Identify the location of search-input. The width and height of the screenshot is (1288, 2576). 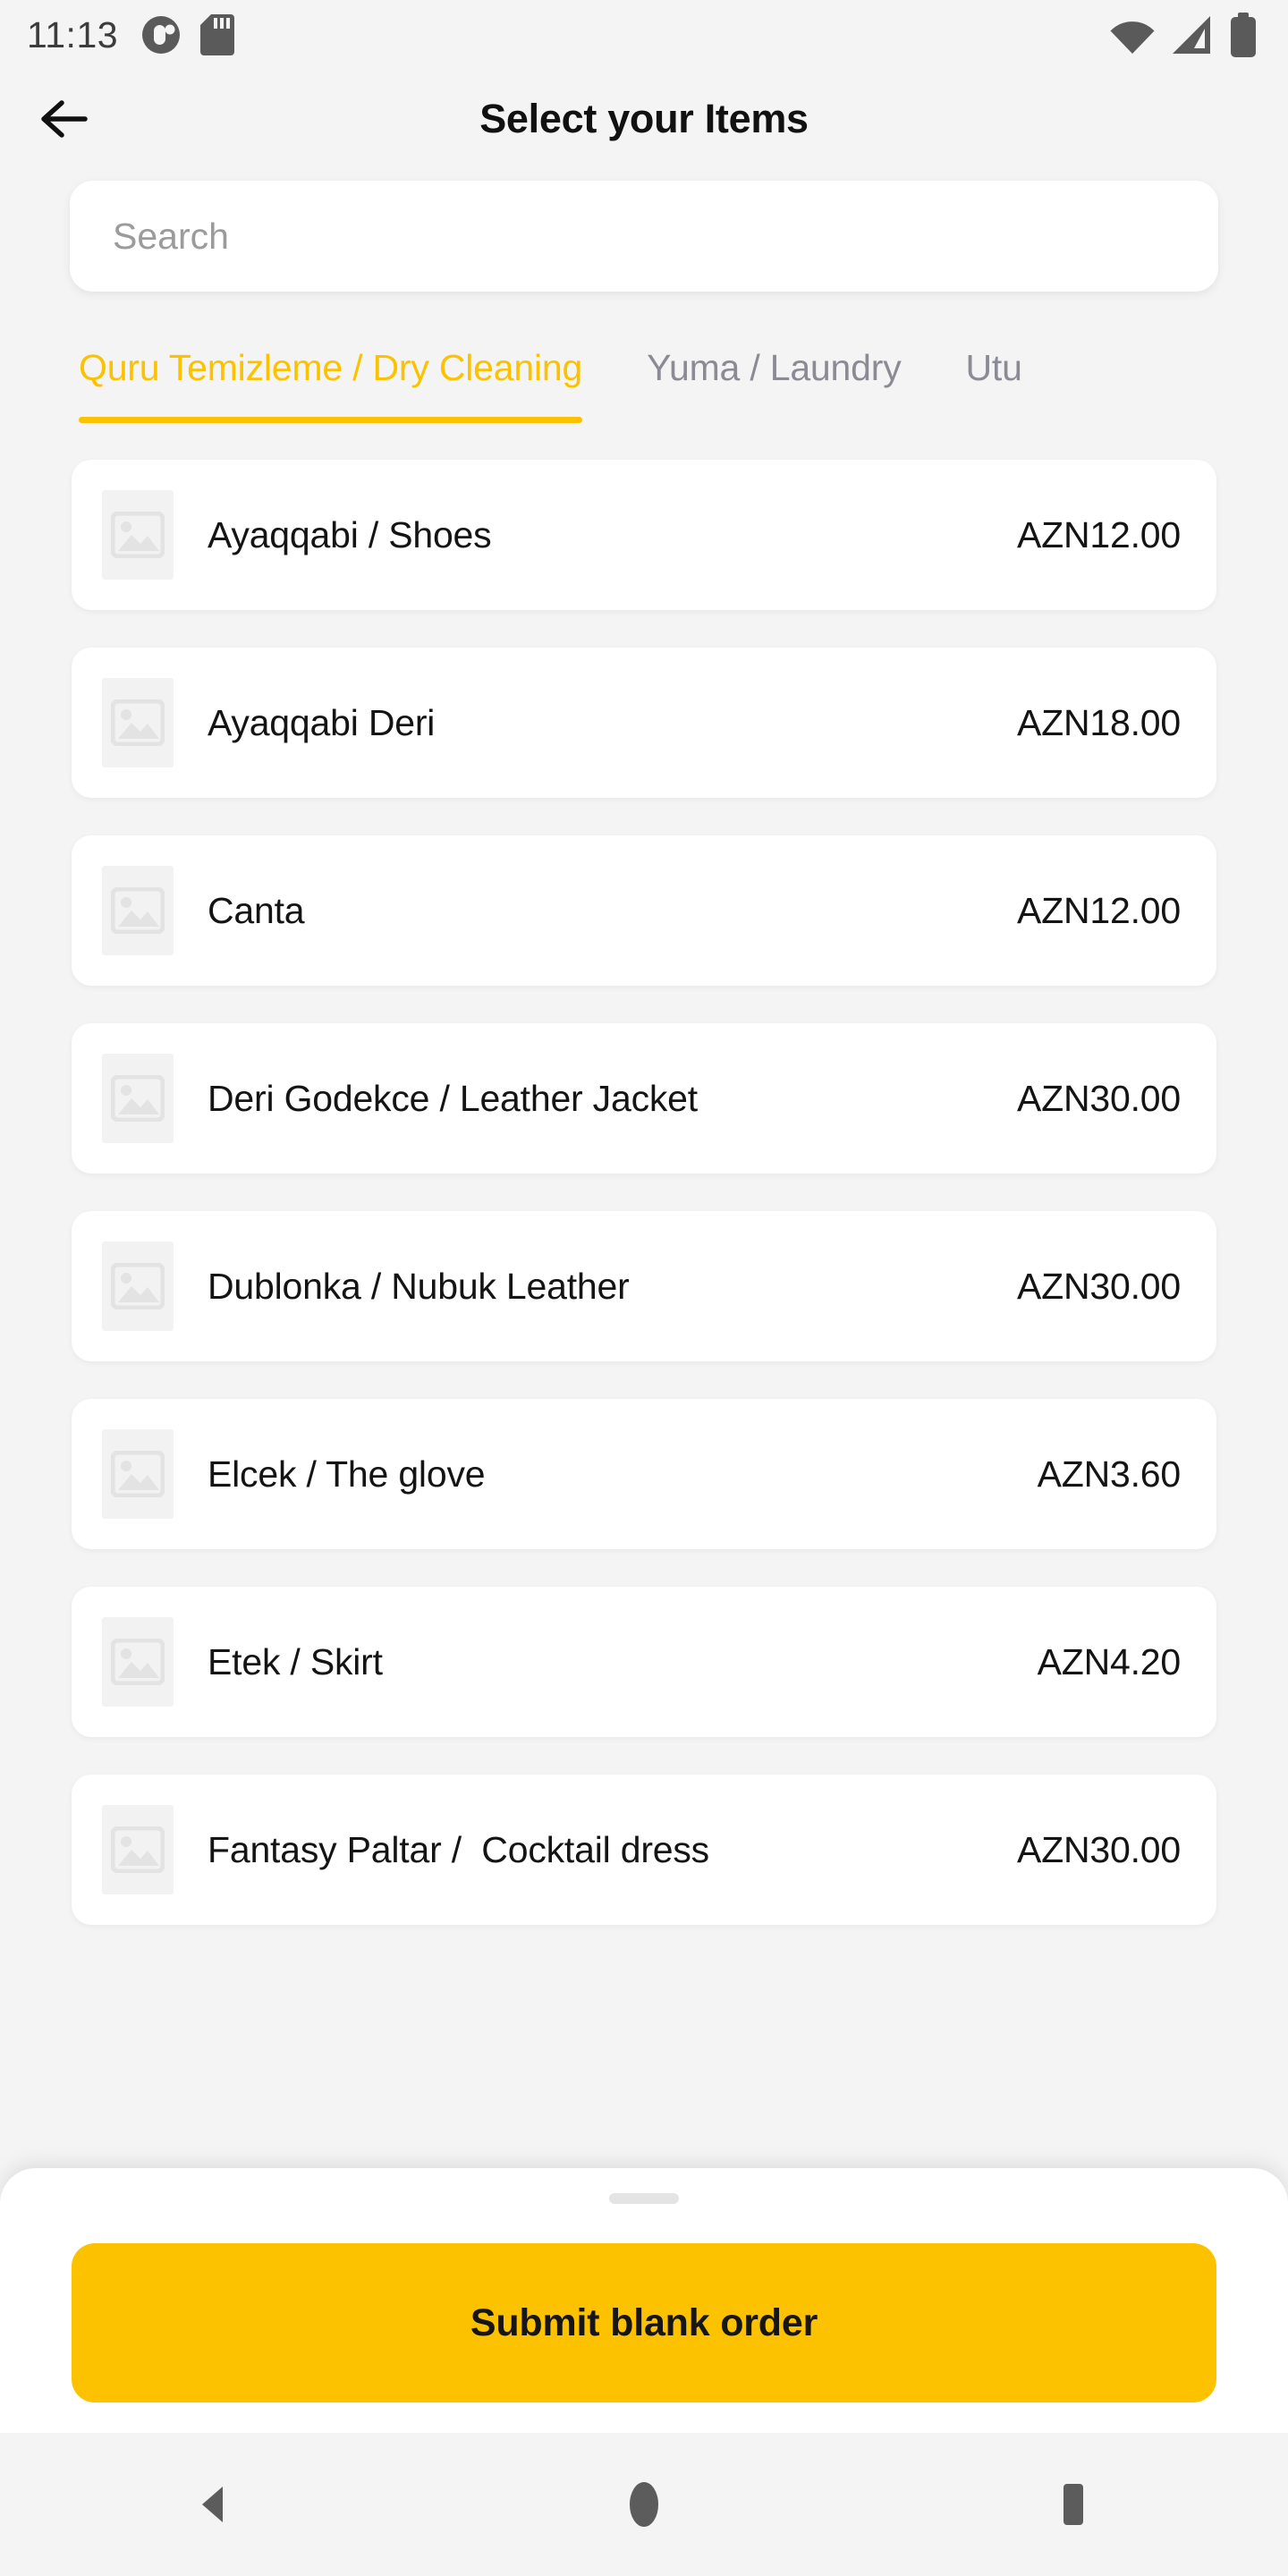
(644, 236).